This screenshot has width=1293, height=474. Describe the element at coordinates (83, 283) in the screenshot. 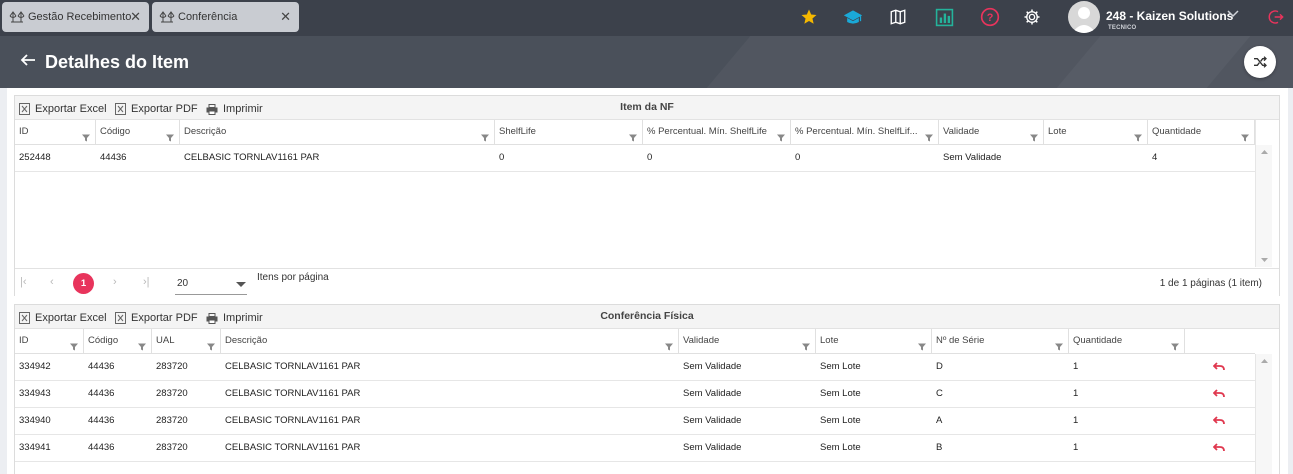

I see `current-page-button: 1` at that location.